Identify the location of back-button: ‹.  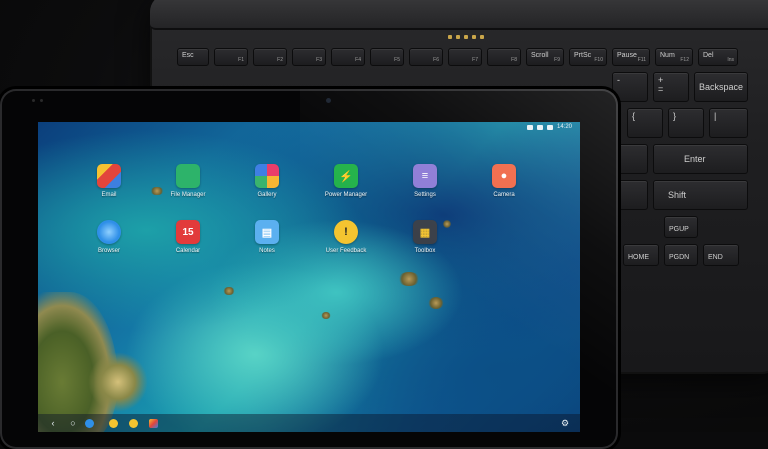
(53, 423).